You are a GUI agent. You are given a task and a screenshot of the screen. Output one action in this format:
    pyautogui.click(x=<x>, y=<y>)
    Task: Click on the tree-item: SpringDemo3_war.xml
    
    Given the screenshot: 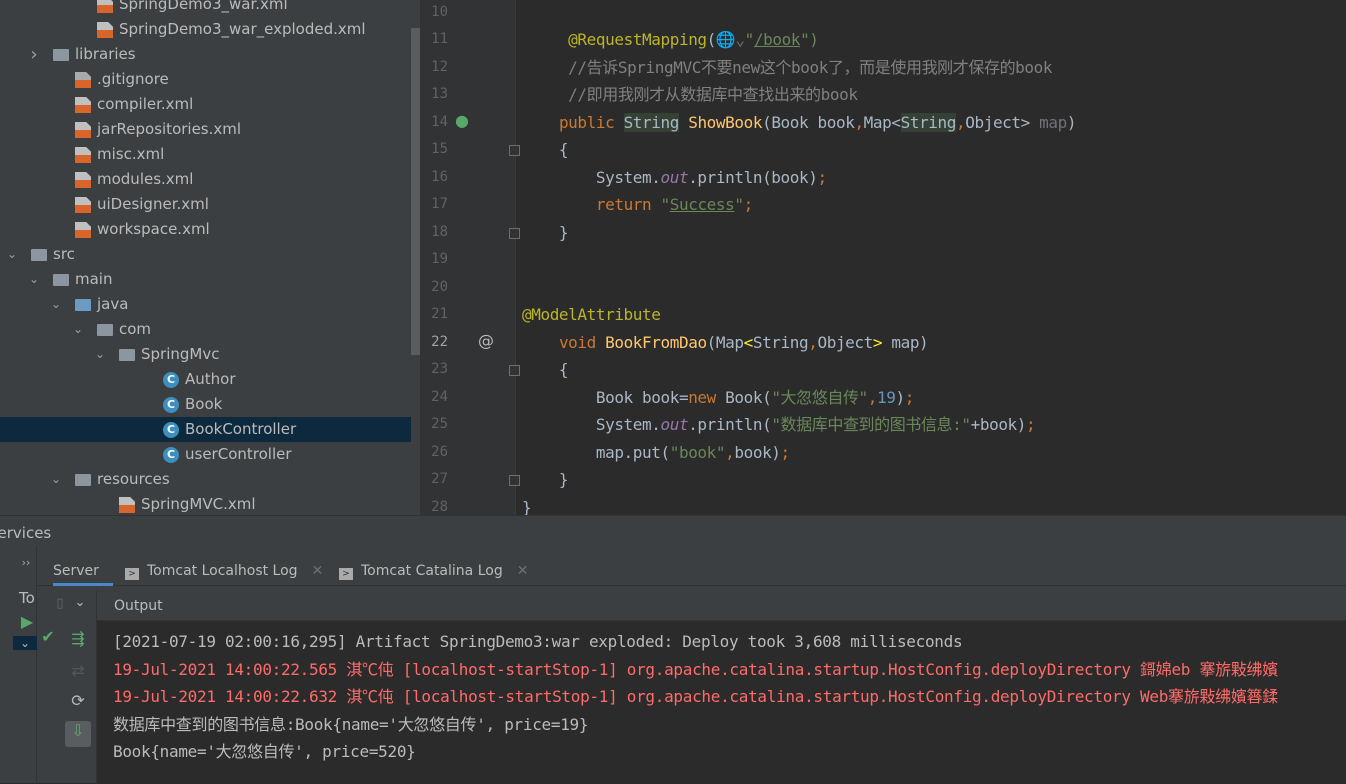 What is the action you would take?
    pyautogui.click(x=205, y=8)
    